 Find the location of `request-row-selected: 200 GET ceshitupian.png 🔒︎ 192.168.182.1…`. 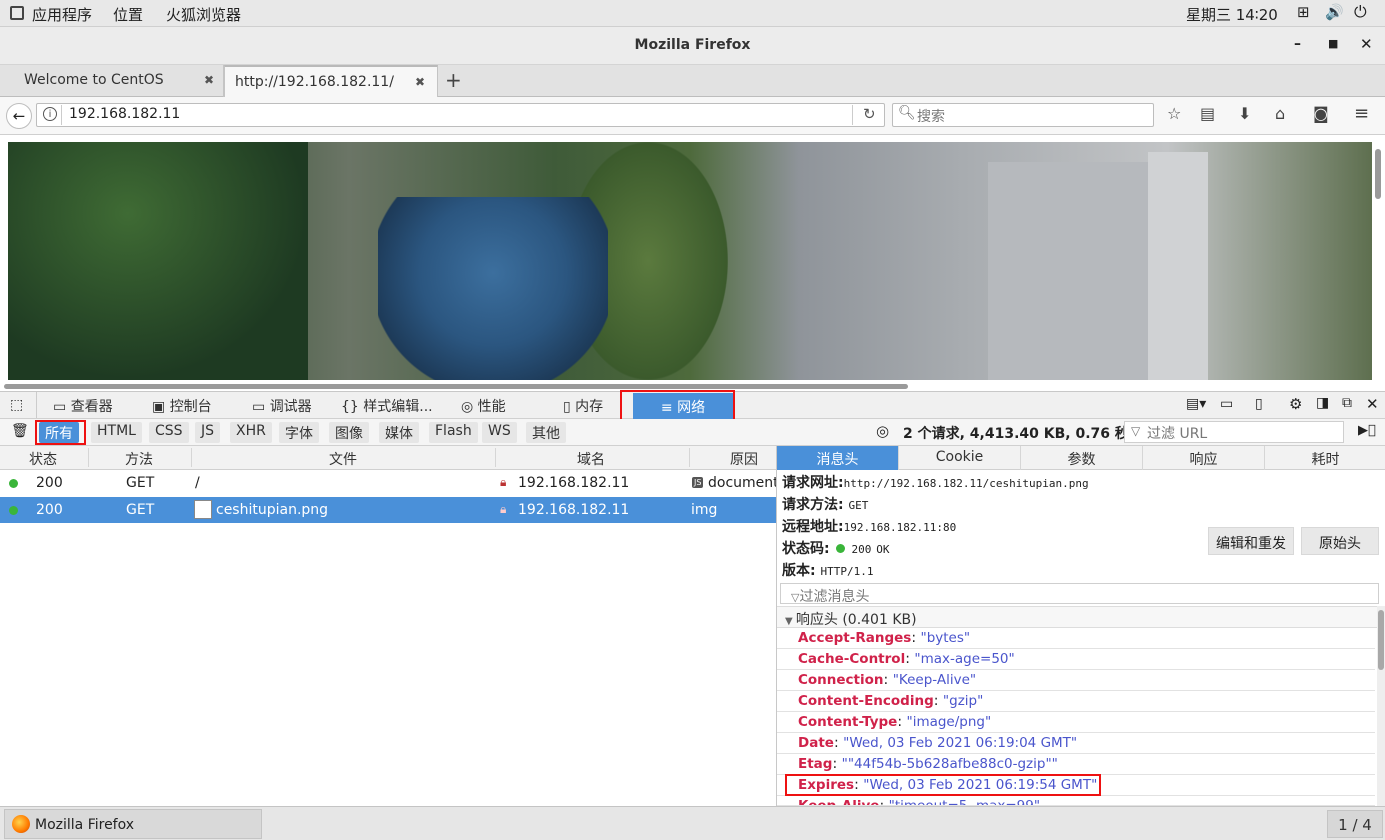

request-row-selected: 200 GET ceshitupian.png 🔒︎ 192.168.182.1… is located at coordinates (388, 510).